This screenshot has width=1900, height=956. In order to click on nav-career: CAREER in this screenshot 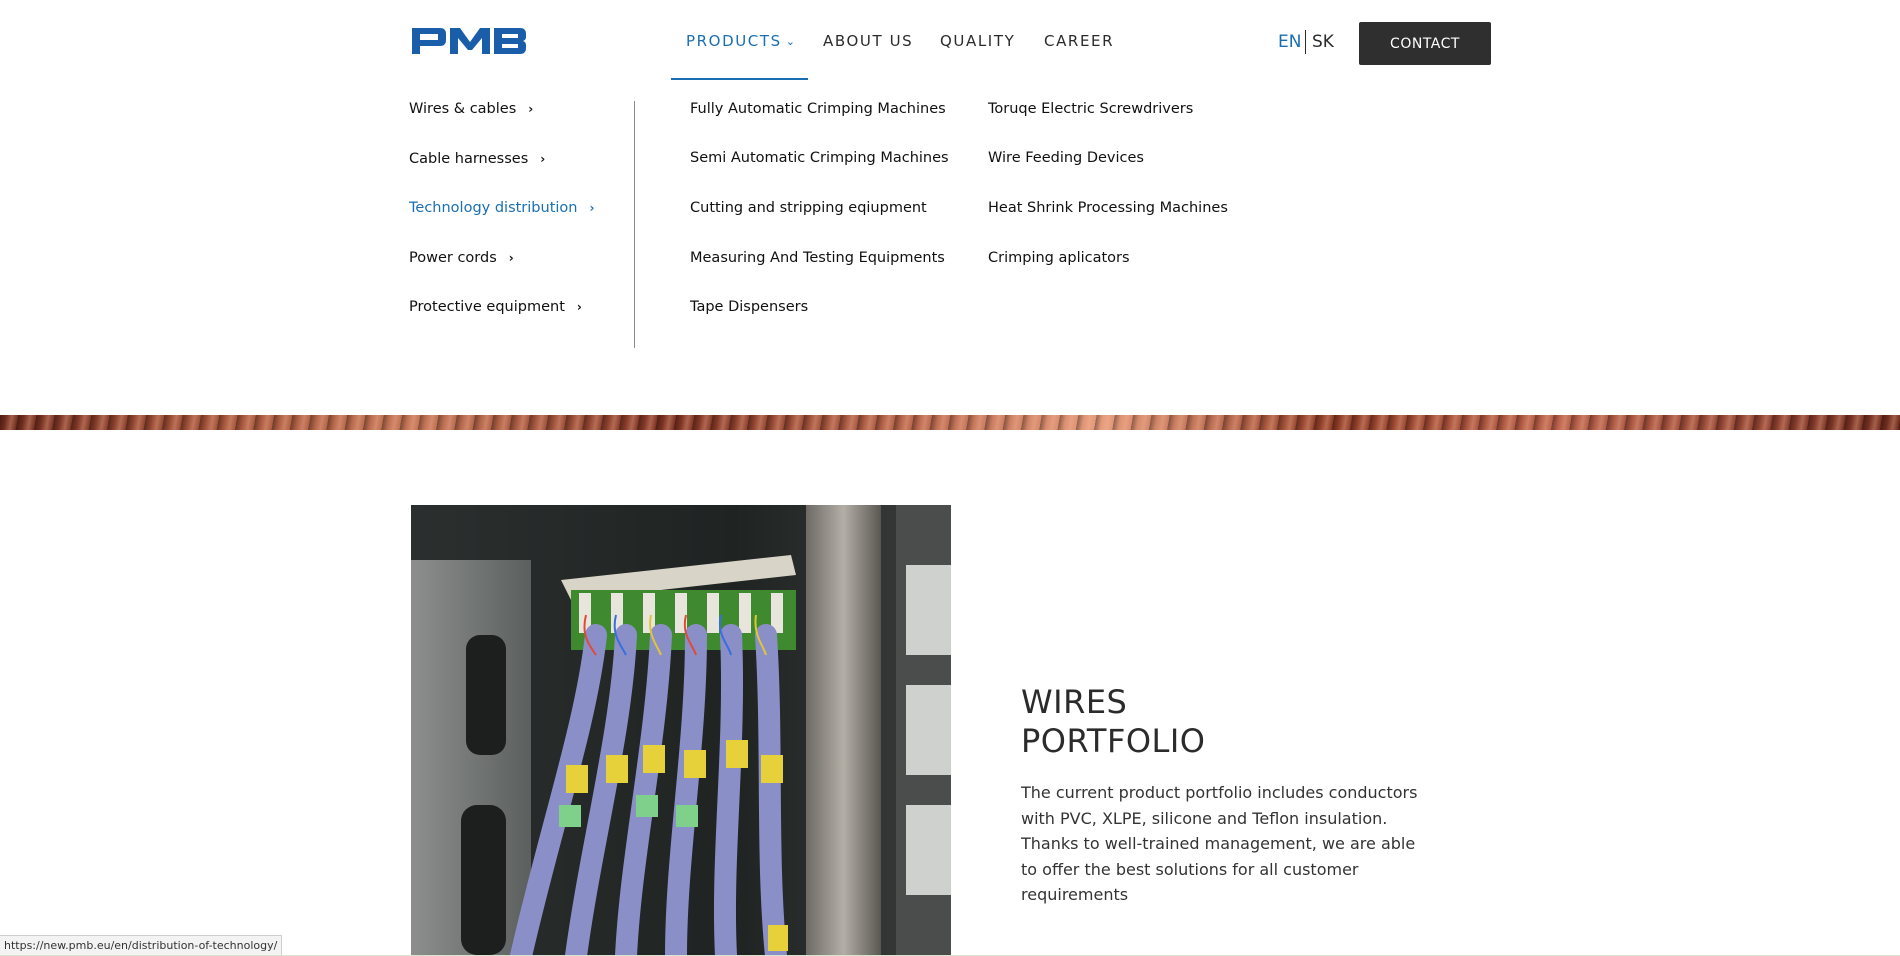, I will do `click(1079, 41)`.